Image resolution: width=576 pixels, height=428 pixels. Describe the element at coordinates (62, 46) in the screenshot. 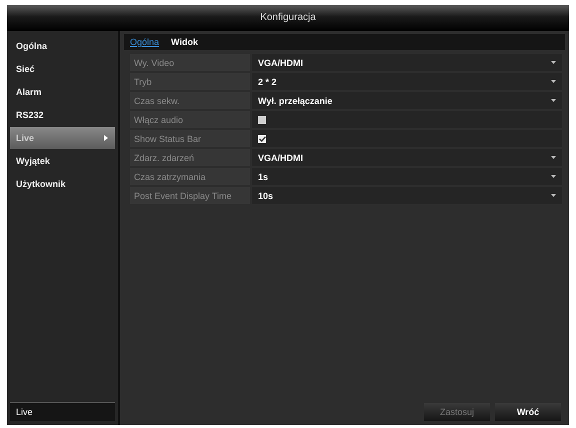

I see `sidebar-item: Ogólna` at that location.